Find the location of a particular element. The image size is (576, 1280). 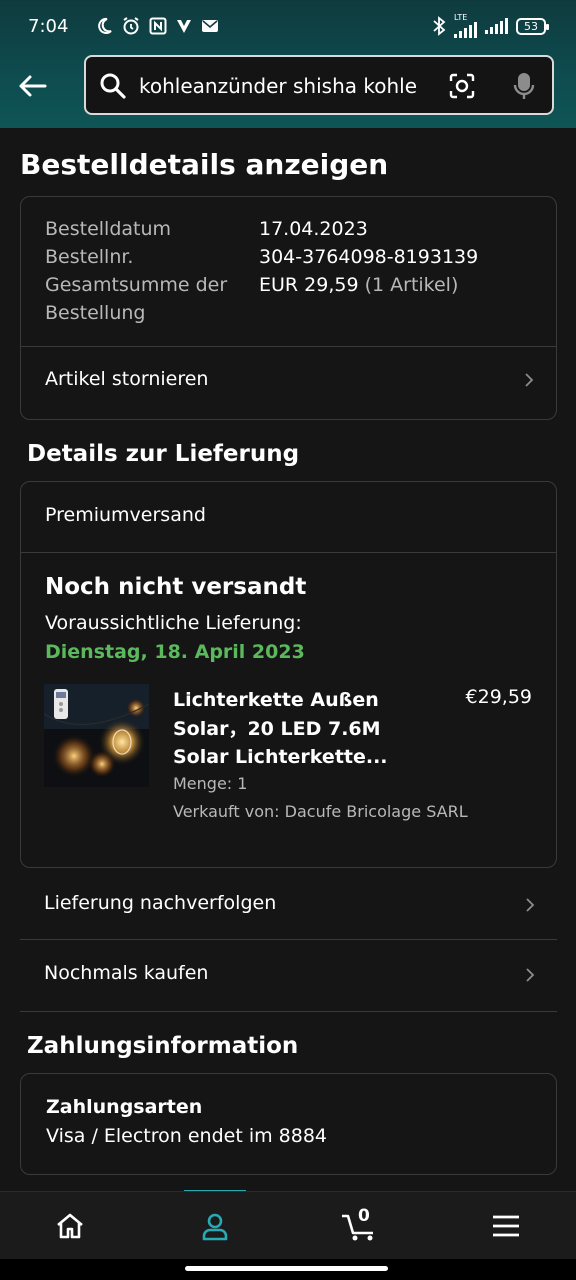

app-header: 7:04 LTE 53 kohleanzünder shisha kohle is located at coordinates (288, 64).